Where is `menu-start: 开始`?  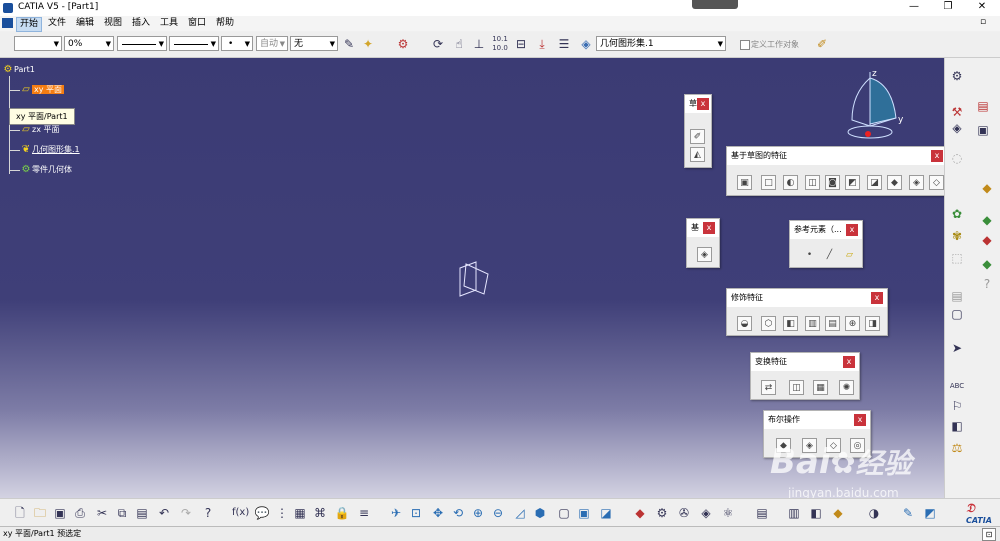
menu-start: 开始 is located at coordinates (29, 24).